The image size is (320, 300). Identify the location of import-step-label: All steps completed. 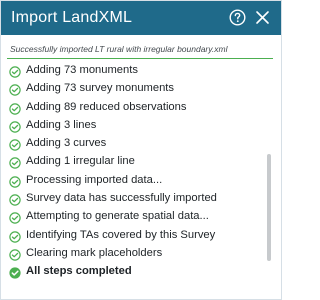
(79, 271).